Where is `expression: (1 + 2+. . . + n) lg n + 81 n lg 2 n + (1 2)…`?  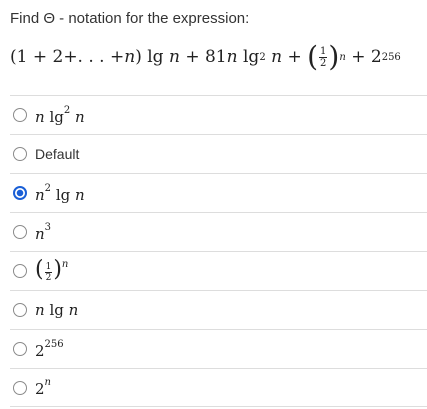 expression: (1 + 2+. . . + n) lg n + 81 n lg 2 n + (1 2)… is located at coordinates (205, 56).